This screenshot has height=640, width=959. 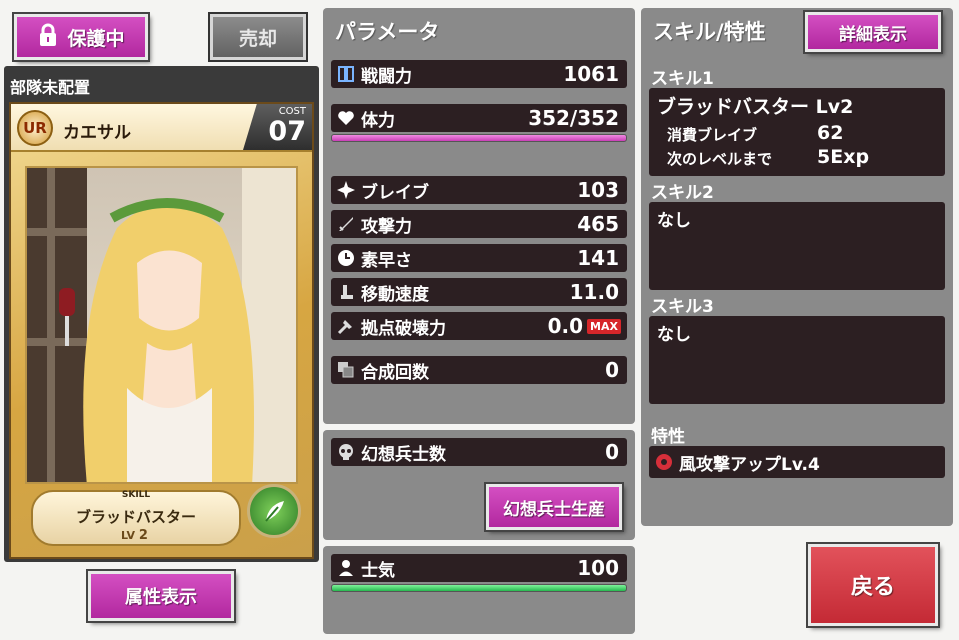 I want to click on morale-panel: 士気 100, so click(x=479, y=590).